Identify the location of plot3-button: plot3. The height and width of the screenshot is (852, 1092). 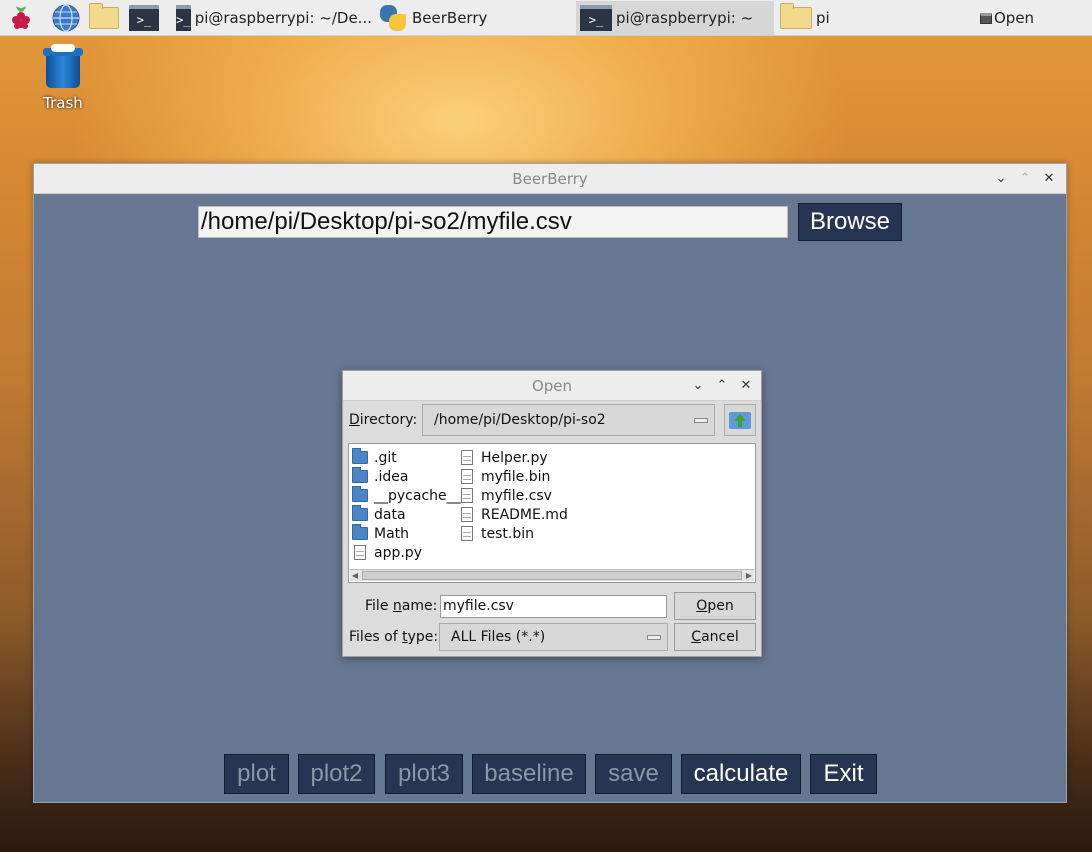
(424, 774).